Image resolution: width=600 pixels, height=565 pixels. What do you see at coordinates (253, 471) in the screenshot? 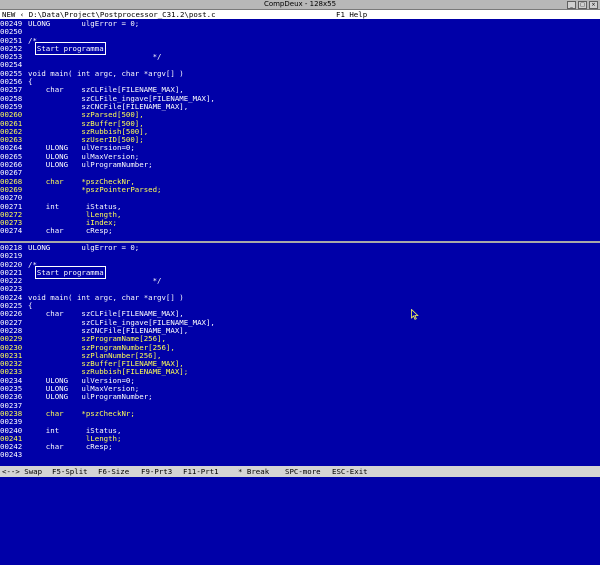
I see `break-key: * Break` at bounding box center [253, 471].